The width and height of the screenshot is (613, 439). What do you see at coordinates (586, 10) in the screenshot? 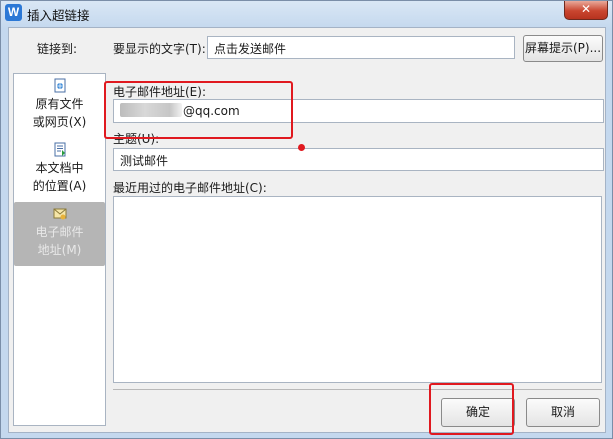
I see `close-button: ✕` at bounding box center [586, 10].